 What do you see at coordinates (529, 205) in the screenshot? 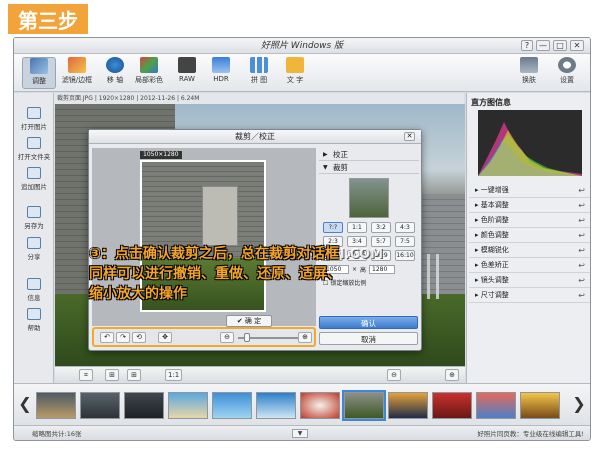
I see `adjust-item: ▸ 基本调整 ↩` at bounding box center [529, 205].